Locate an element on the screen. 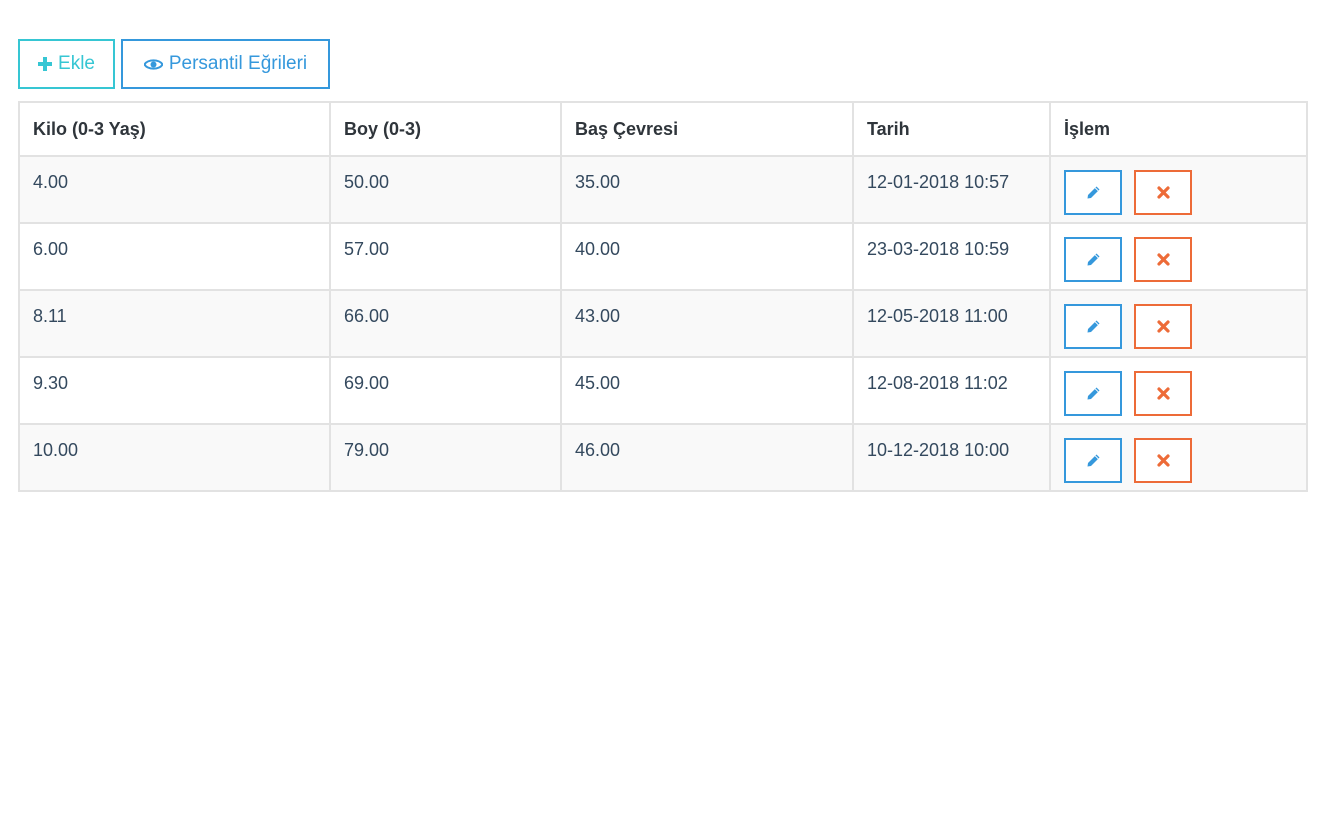 The height and width of the screenshot is (825, 1330). cell-head-circumference: 40.00 is located at coordinates (707, 256).